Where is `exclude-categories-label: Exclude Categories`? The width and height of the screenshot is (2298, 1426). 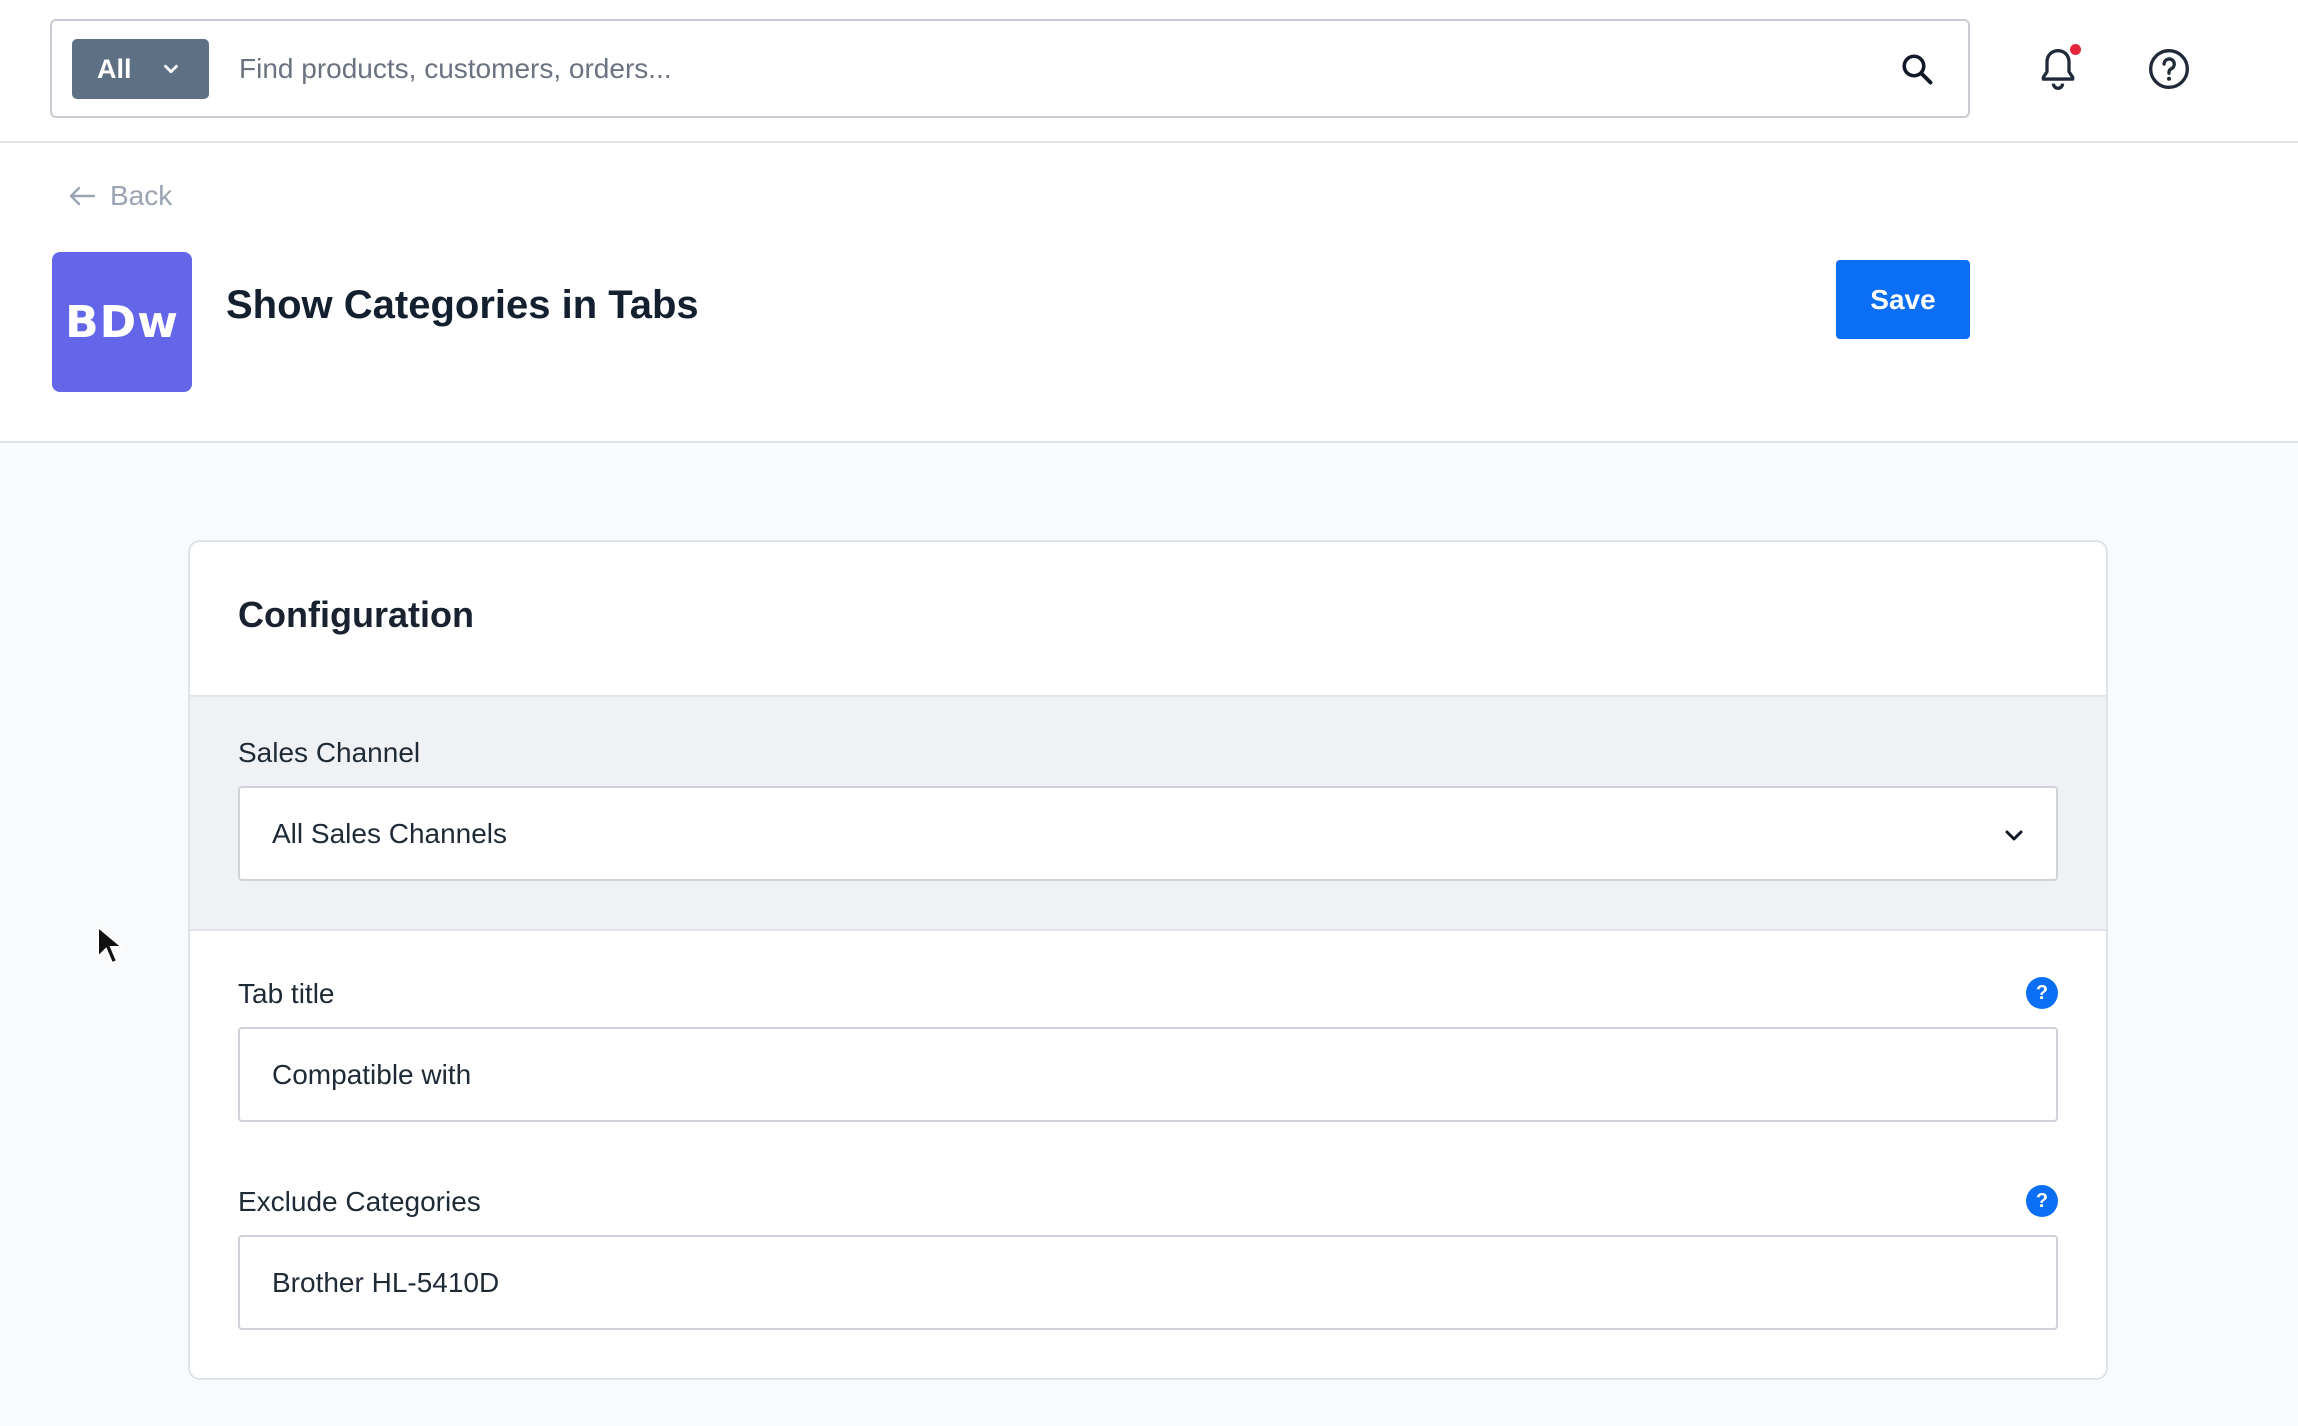 exclude-categories-label: Exclude Categories is located at coordinates (359, 1201).